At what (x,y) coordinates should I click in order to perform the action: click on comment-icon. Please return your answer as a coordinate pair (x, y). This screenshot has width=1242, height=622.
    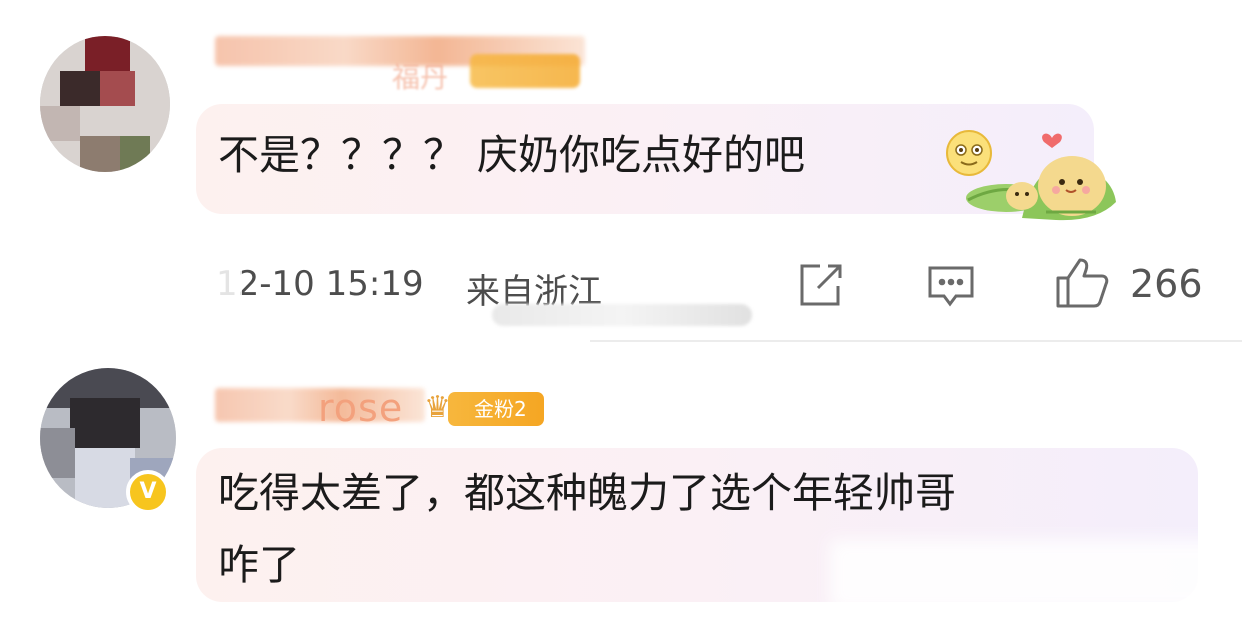
    Looking at the image, I should click on (951, 286).